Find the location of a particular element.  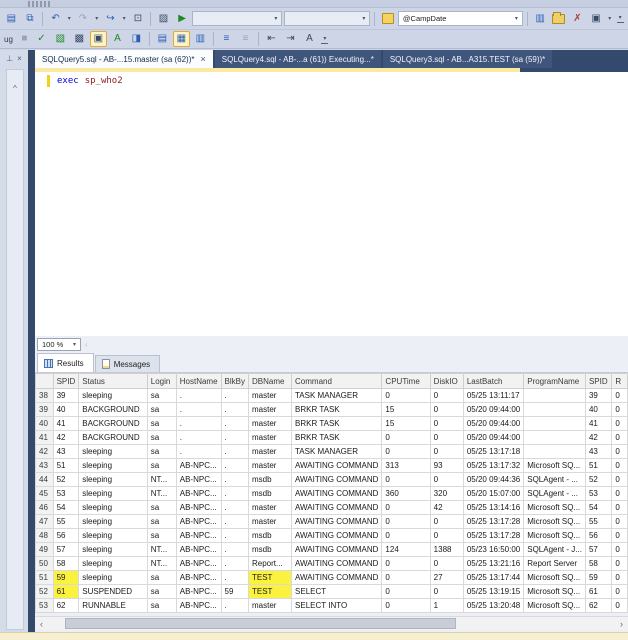

grid-cell: 05/20 09:44:00 is located at coordinates (493, 437).